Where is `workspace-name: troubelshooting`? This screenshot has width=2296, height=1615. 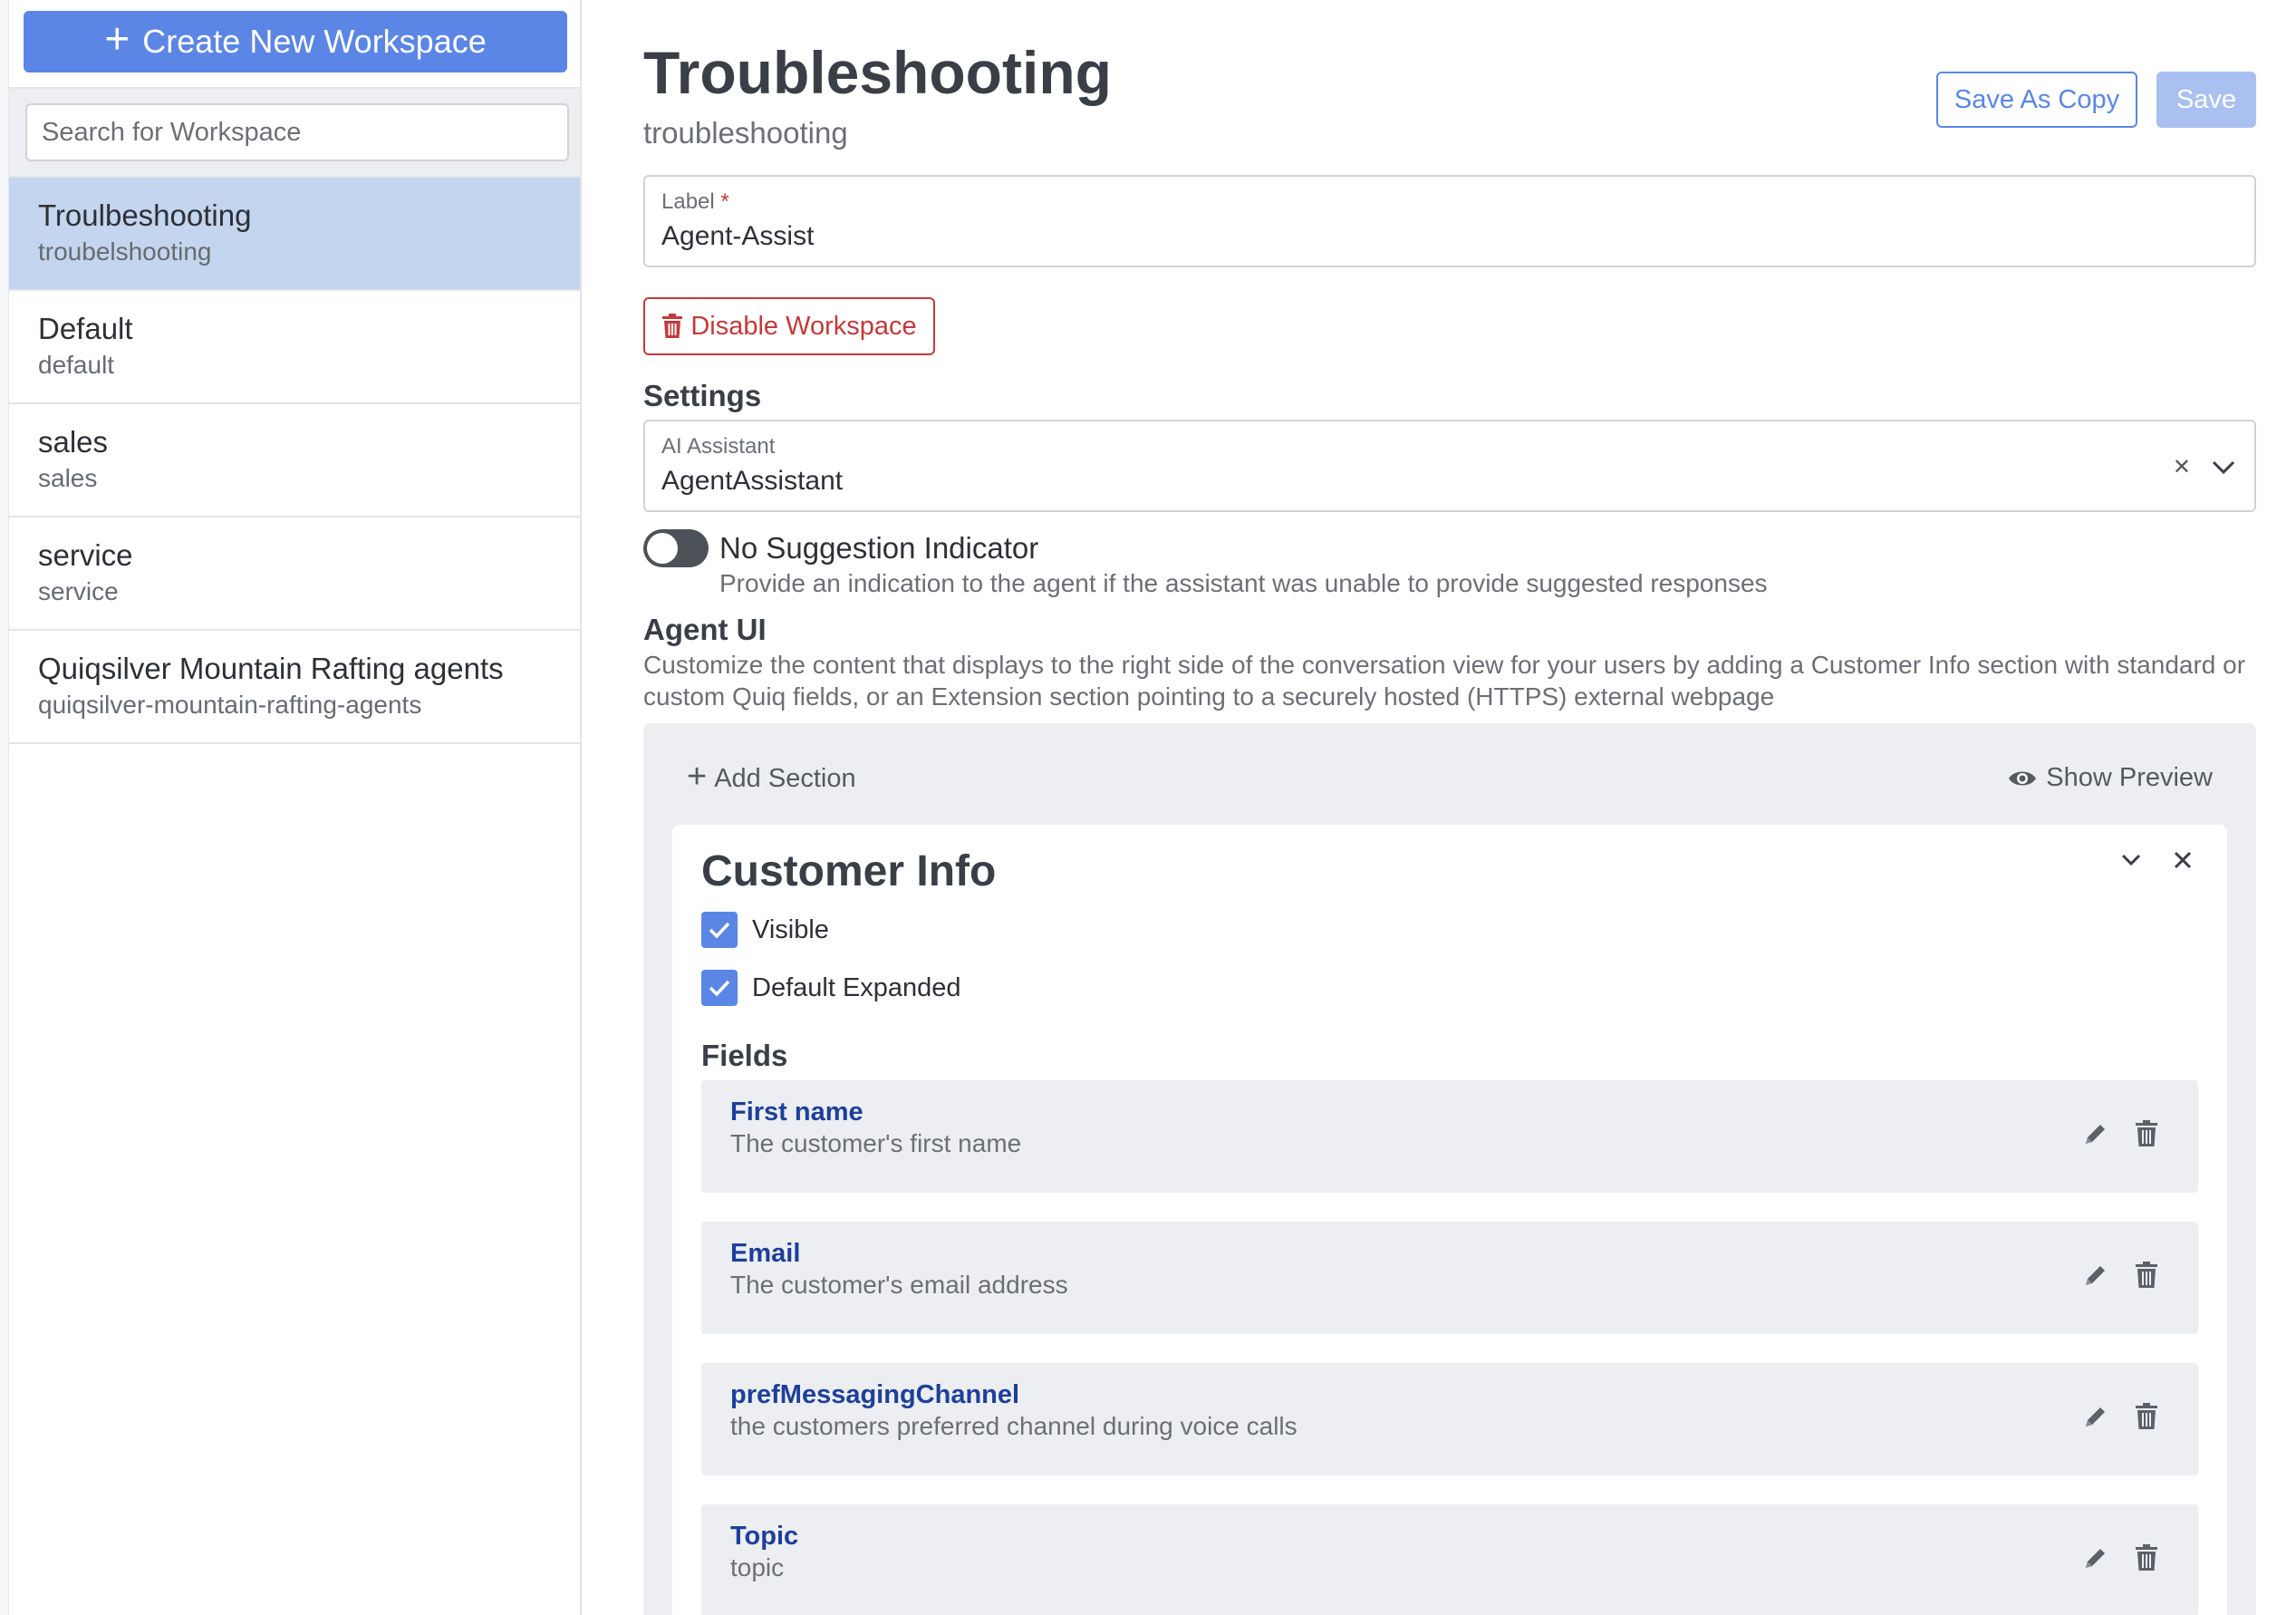
workspace-name: troubelshooting is located at coordinates (125, 252).